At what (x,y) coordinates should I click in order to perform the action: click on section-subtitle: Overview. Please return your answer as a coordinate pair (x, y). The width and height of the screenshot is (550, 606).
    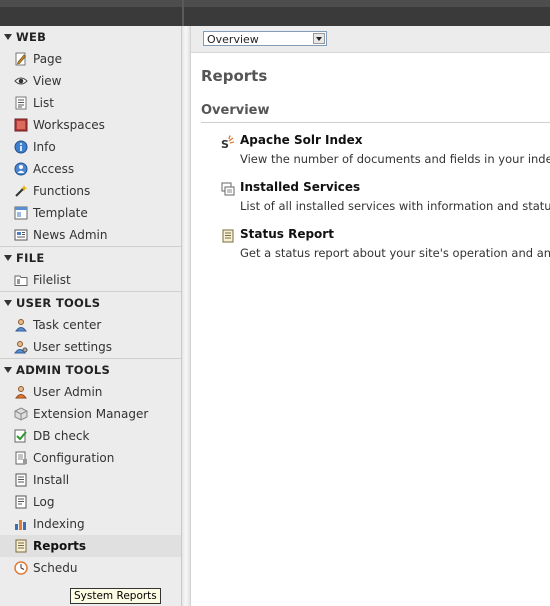
    Looking at the image, I should click on (235, 110).